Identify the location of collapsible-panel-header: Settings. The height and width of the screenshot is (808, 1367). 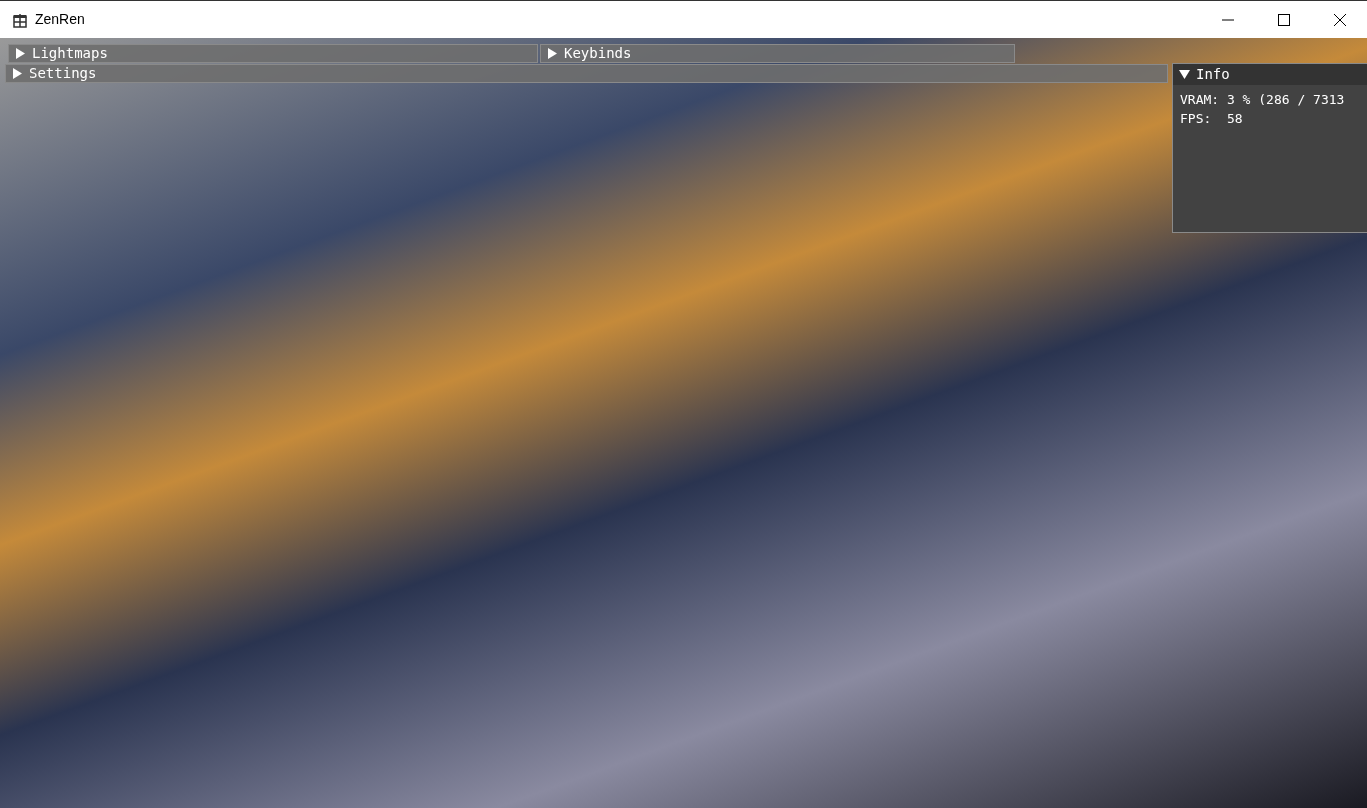
(586, 73).